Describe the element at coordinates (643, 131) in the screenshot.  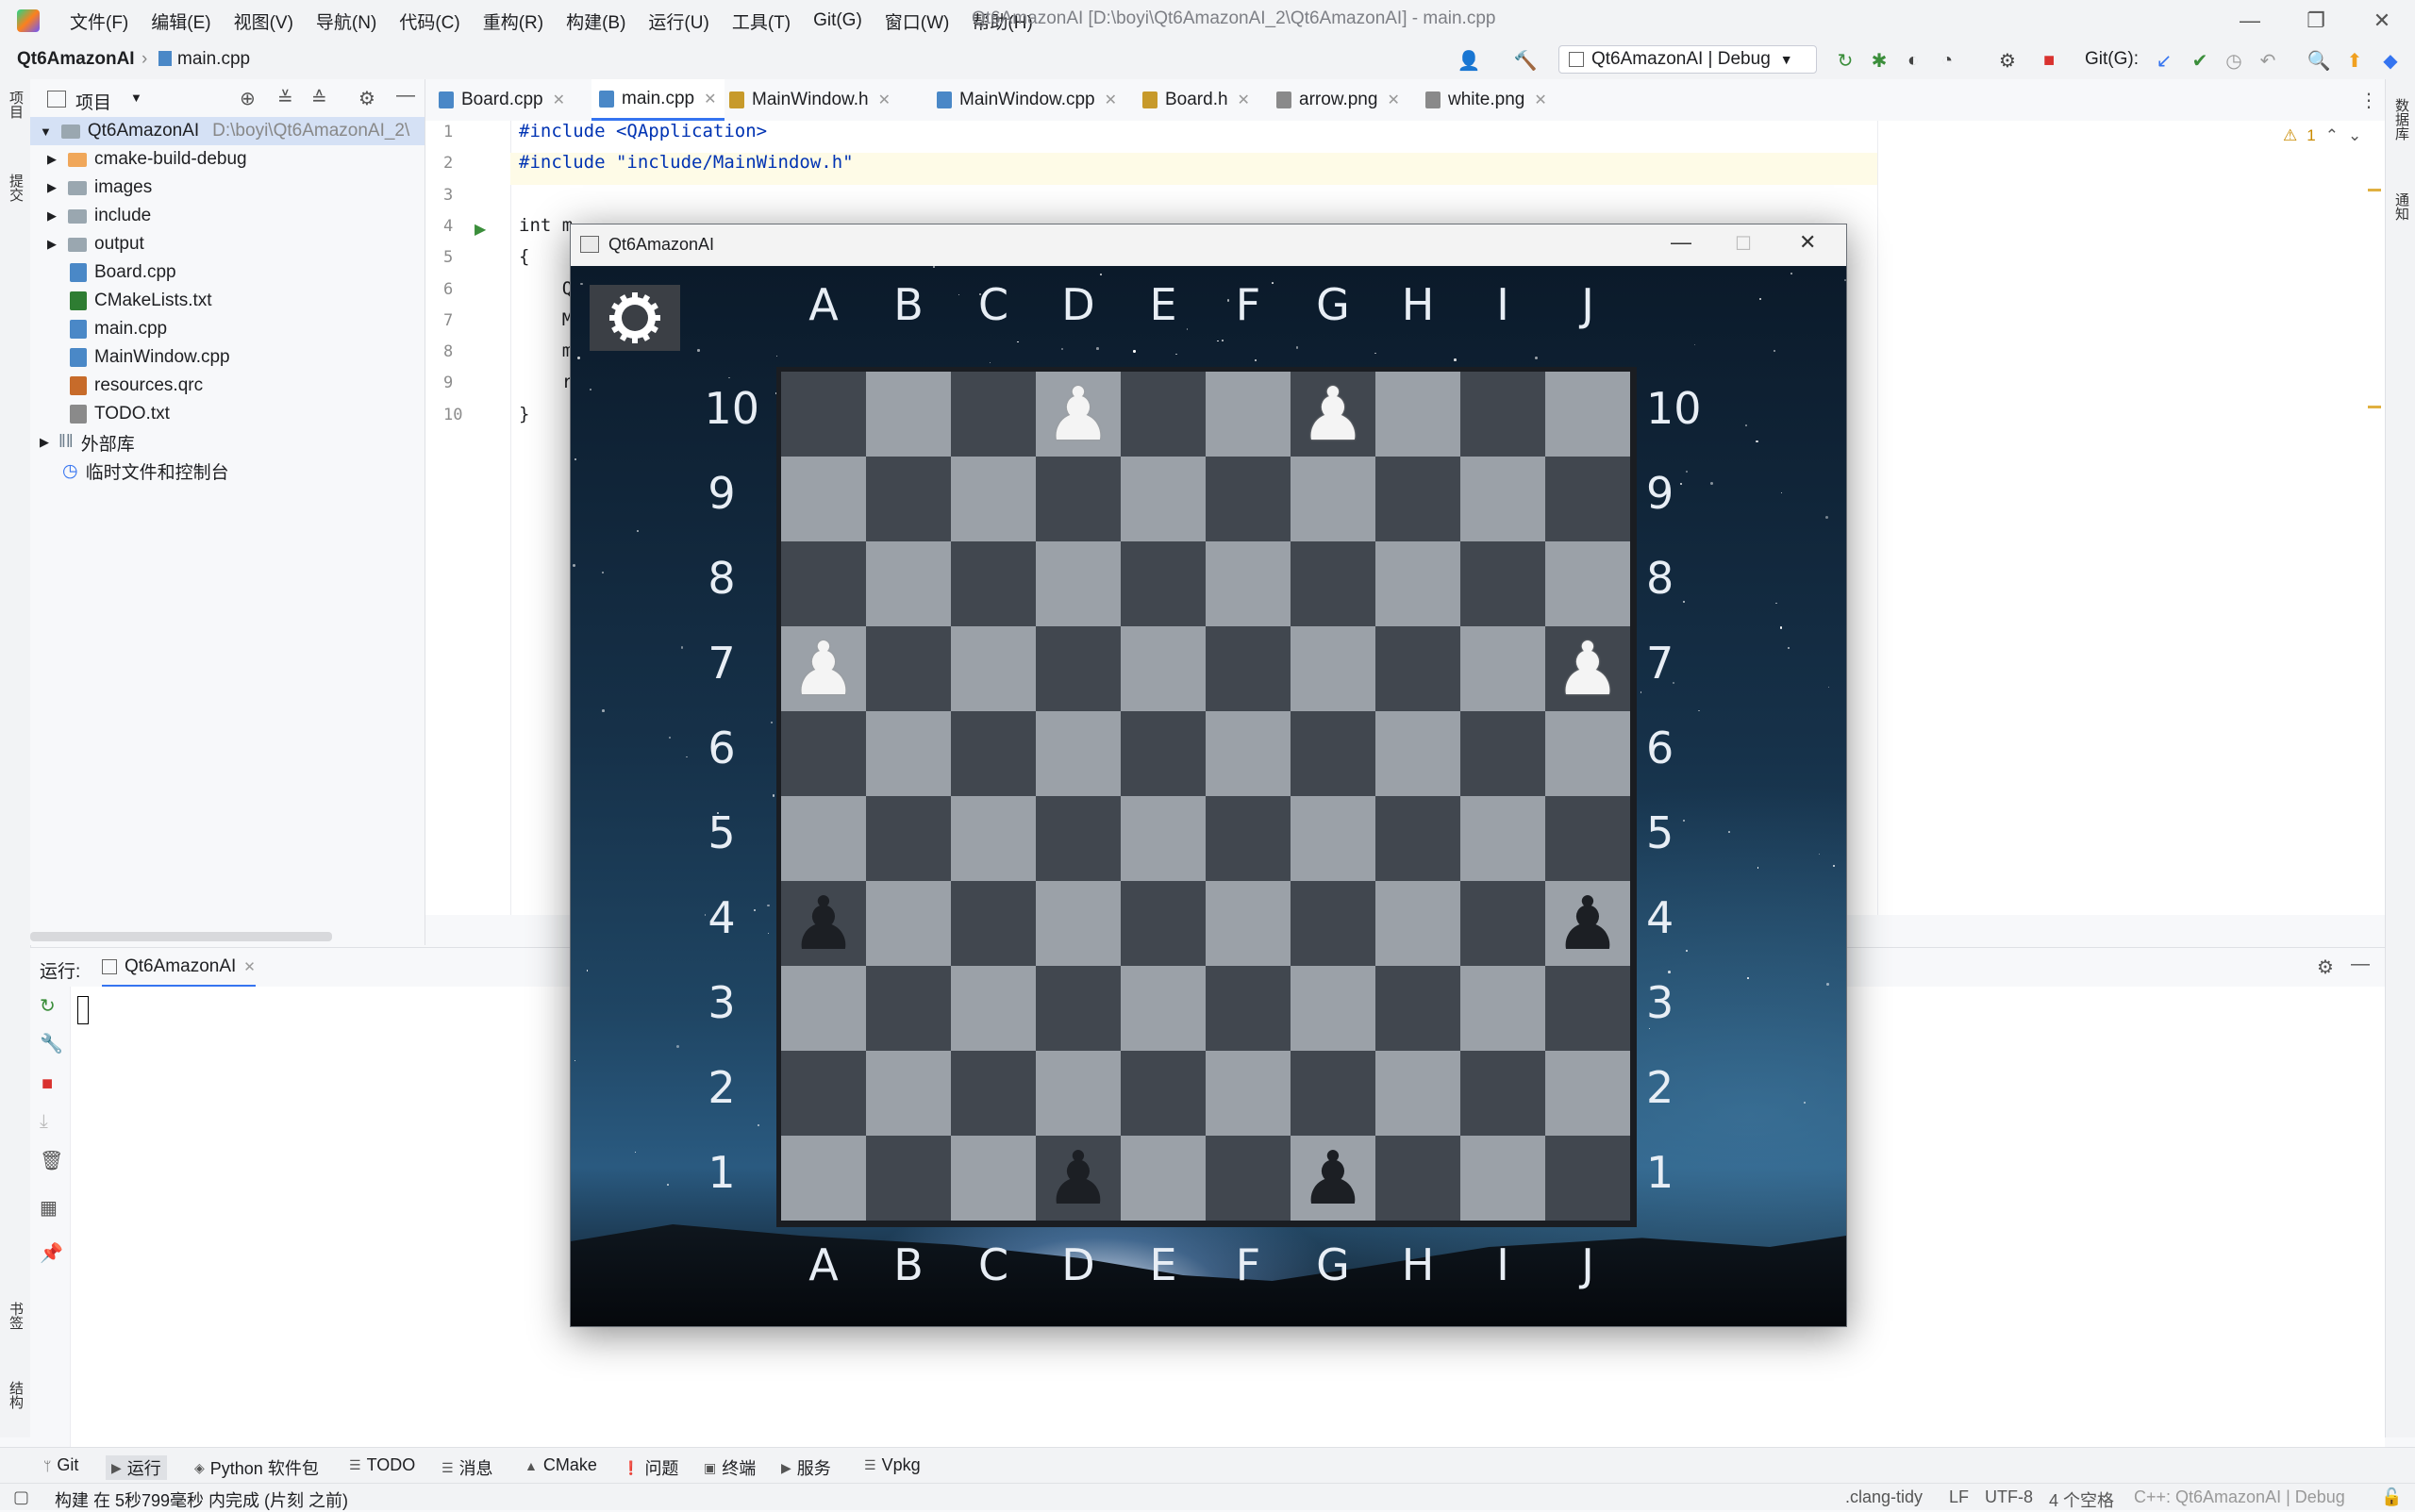
I see `code-line: #include <QApplication>` at that location.